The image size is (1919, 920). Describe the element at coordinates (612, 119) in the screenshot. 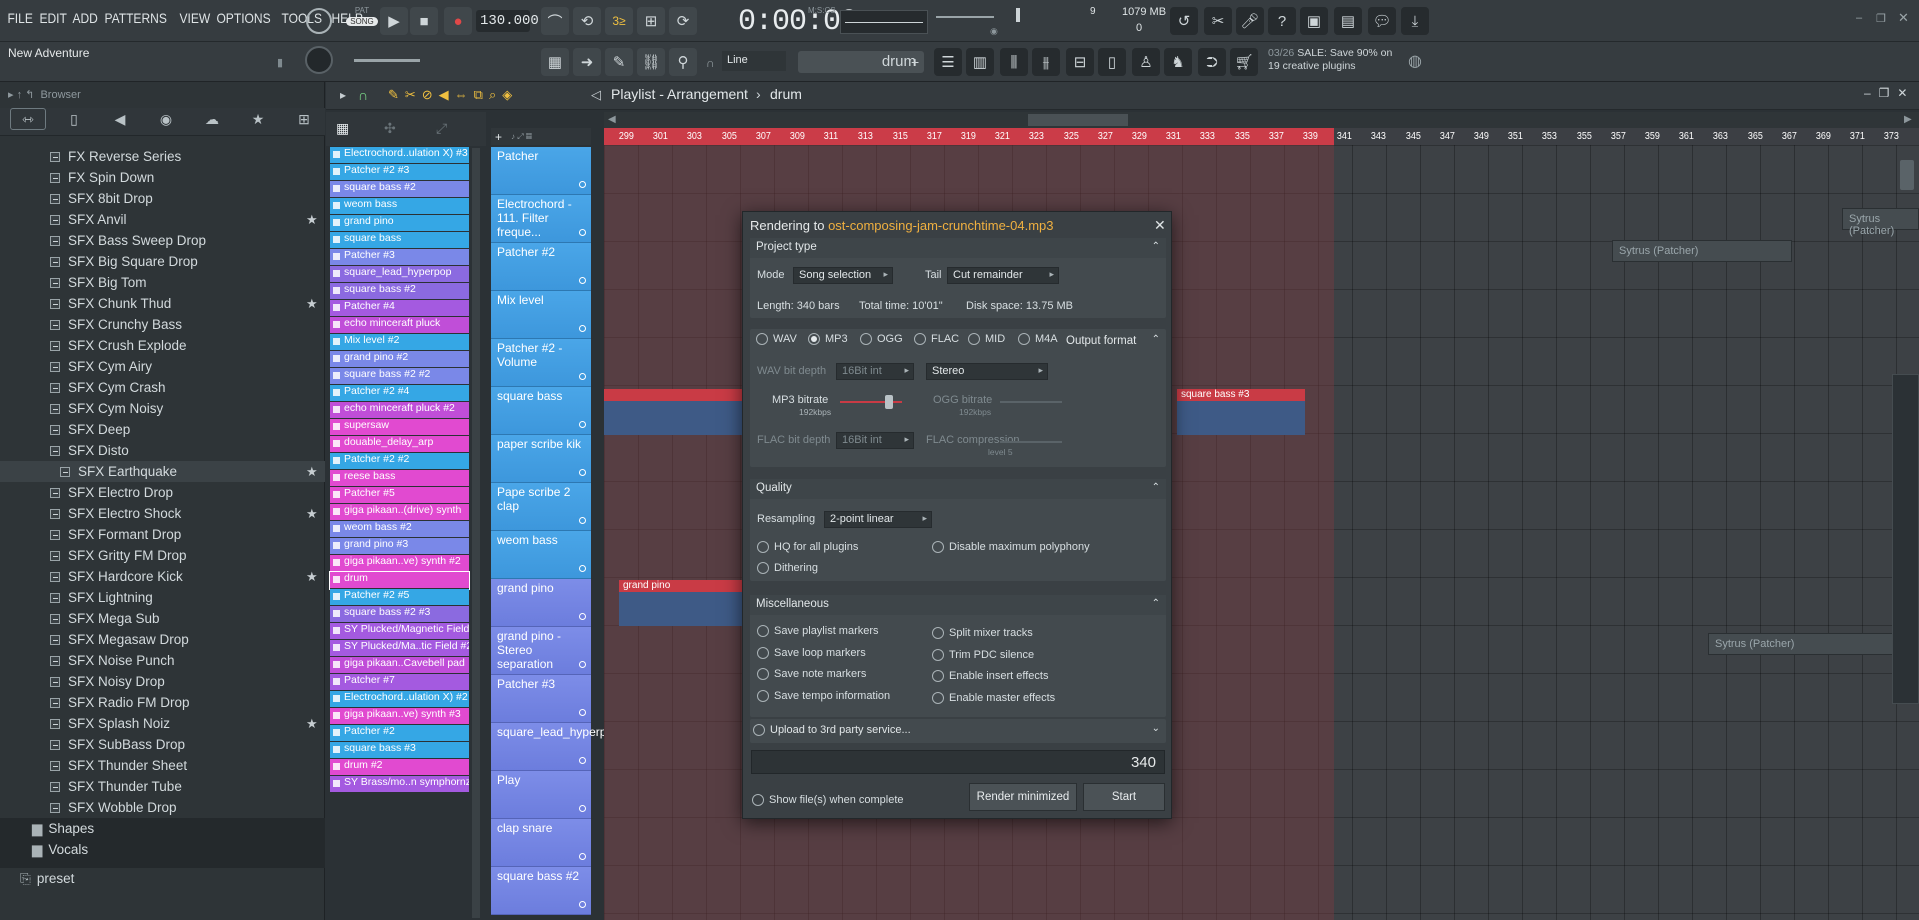

I see `scroll-left-icon: ◀` at that location.